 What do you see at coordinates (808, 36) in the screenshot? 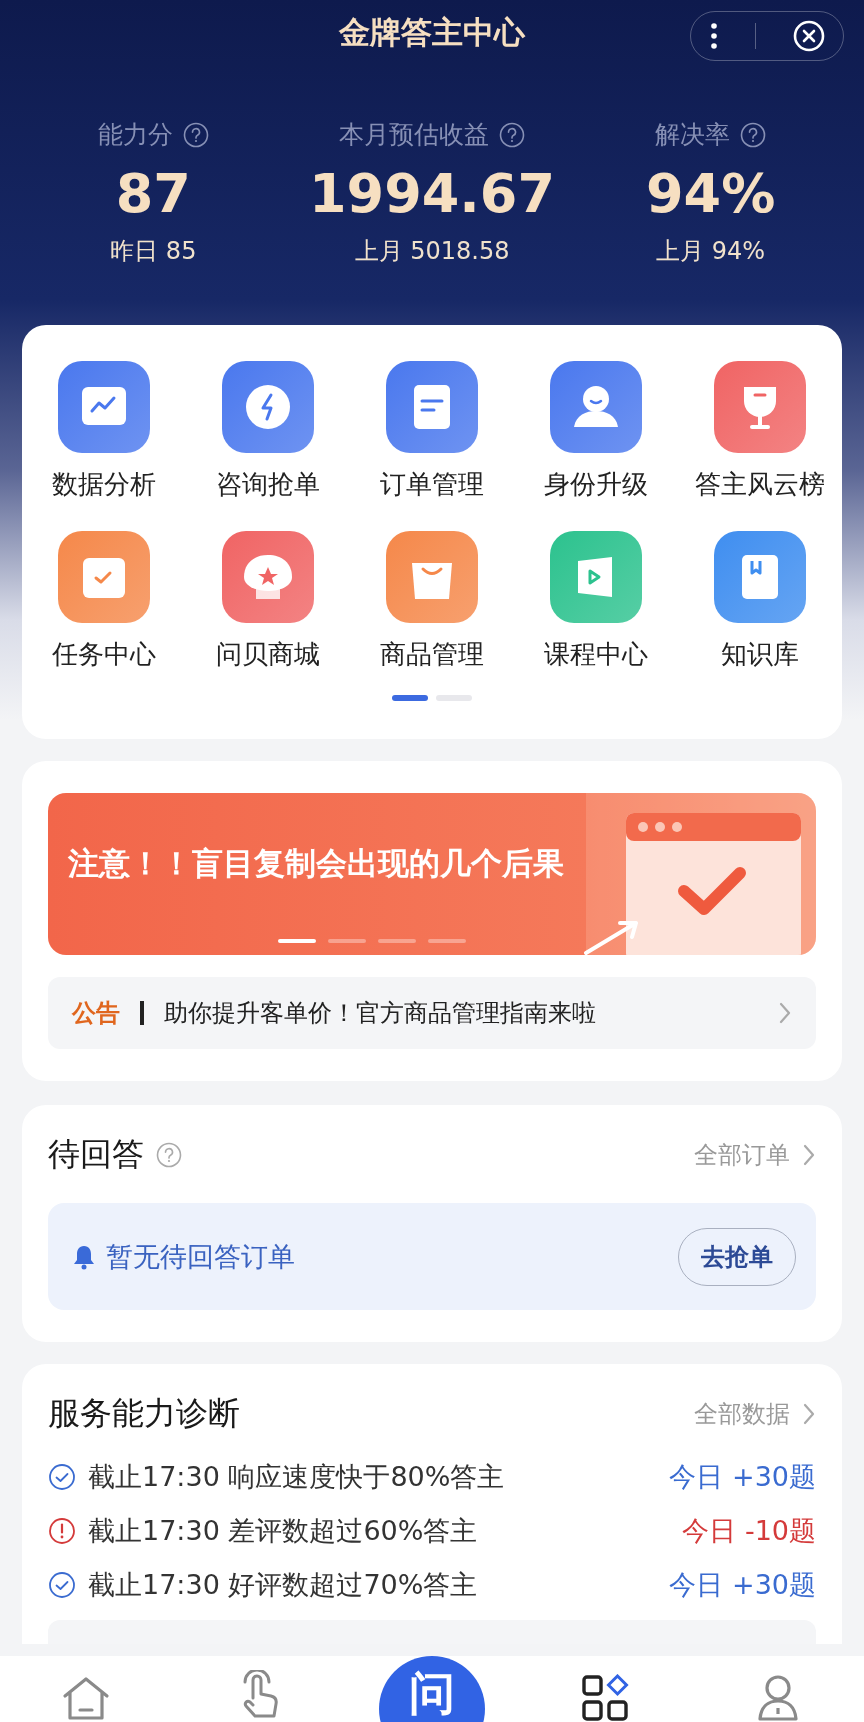
I see `close-icon` at bounding box center [808, 36].